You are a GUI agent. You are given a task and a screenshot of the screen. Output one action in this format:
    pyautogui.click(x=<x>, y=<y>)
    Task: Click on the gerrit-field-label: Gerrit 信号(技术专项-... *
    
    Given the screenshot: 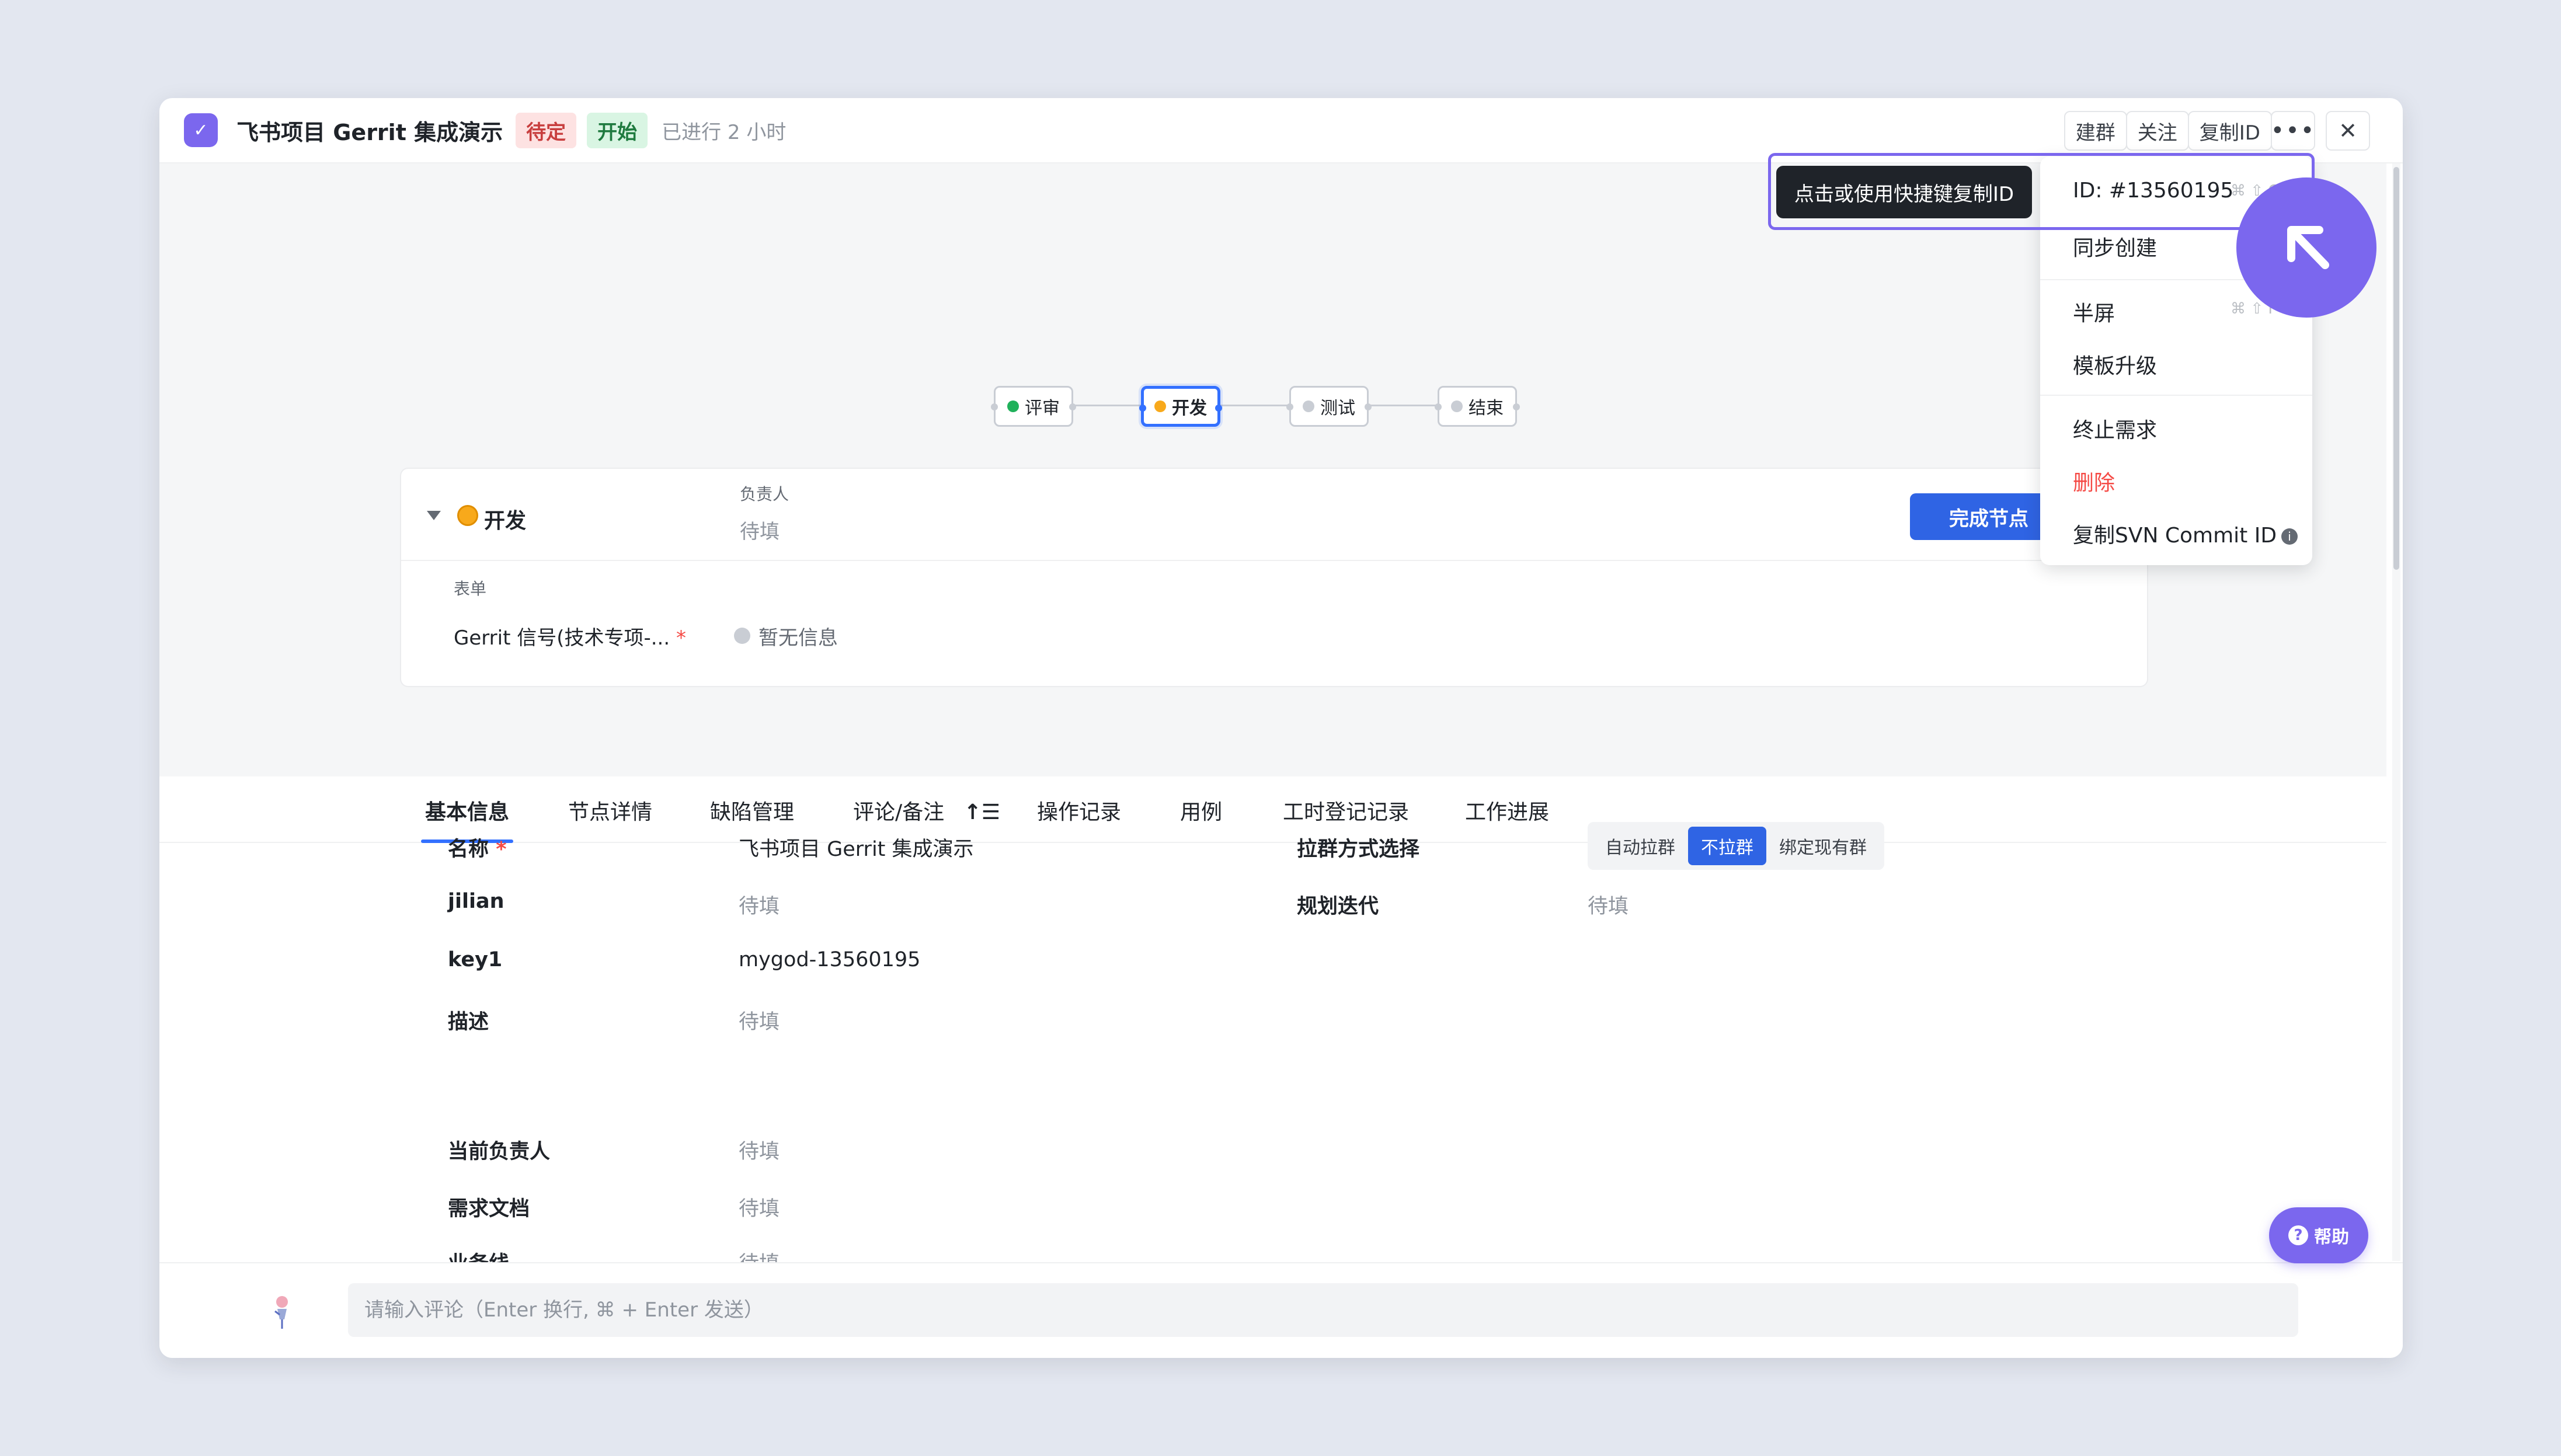 What is the action you would take?
    pyautogui.click(x=570, y=636)
    